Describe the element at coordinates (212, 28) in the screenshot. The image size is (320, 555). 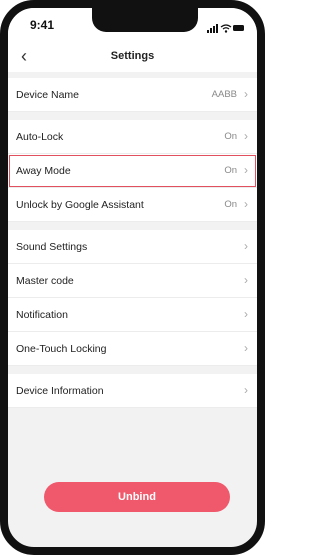
I see `signal-icon` at that location.